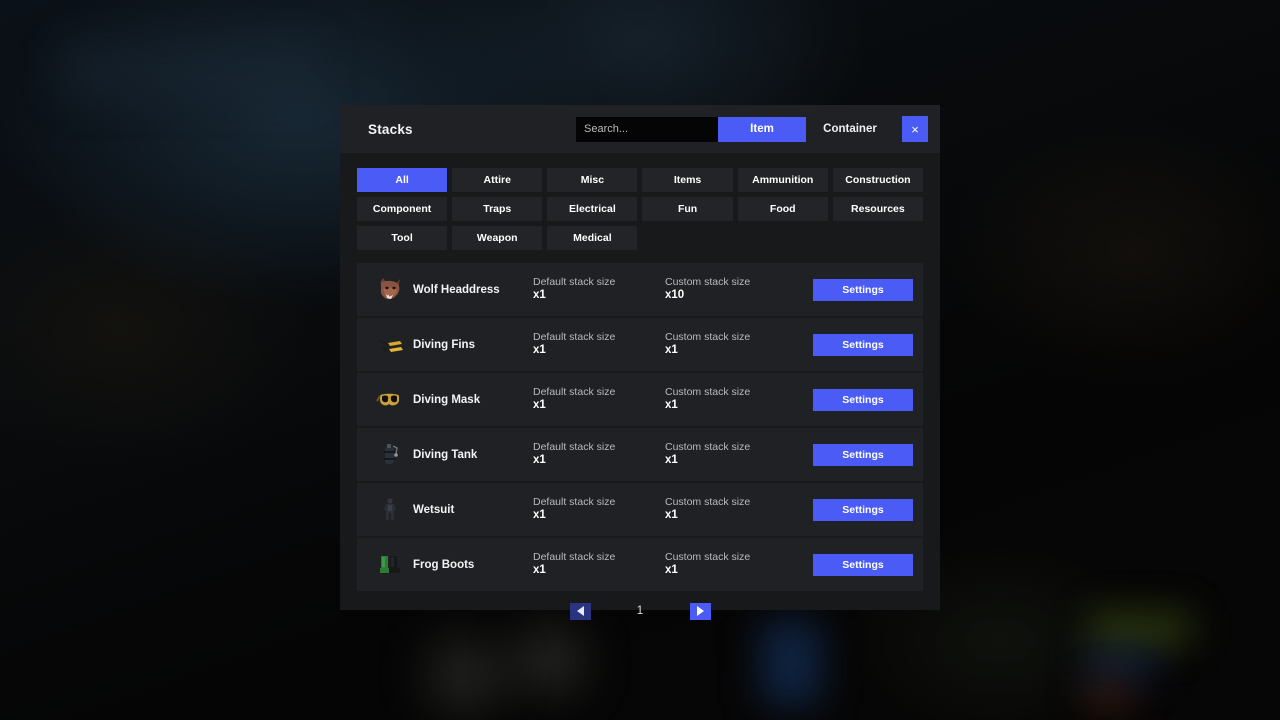 This screenshot has height=720, width=1280. I want to click on category-fun: Fun, so click(687, 209).